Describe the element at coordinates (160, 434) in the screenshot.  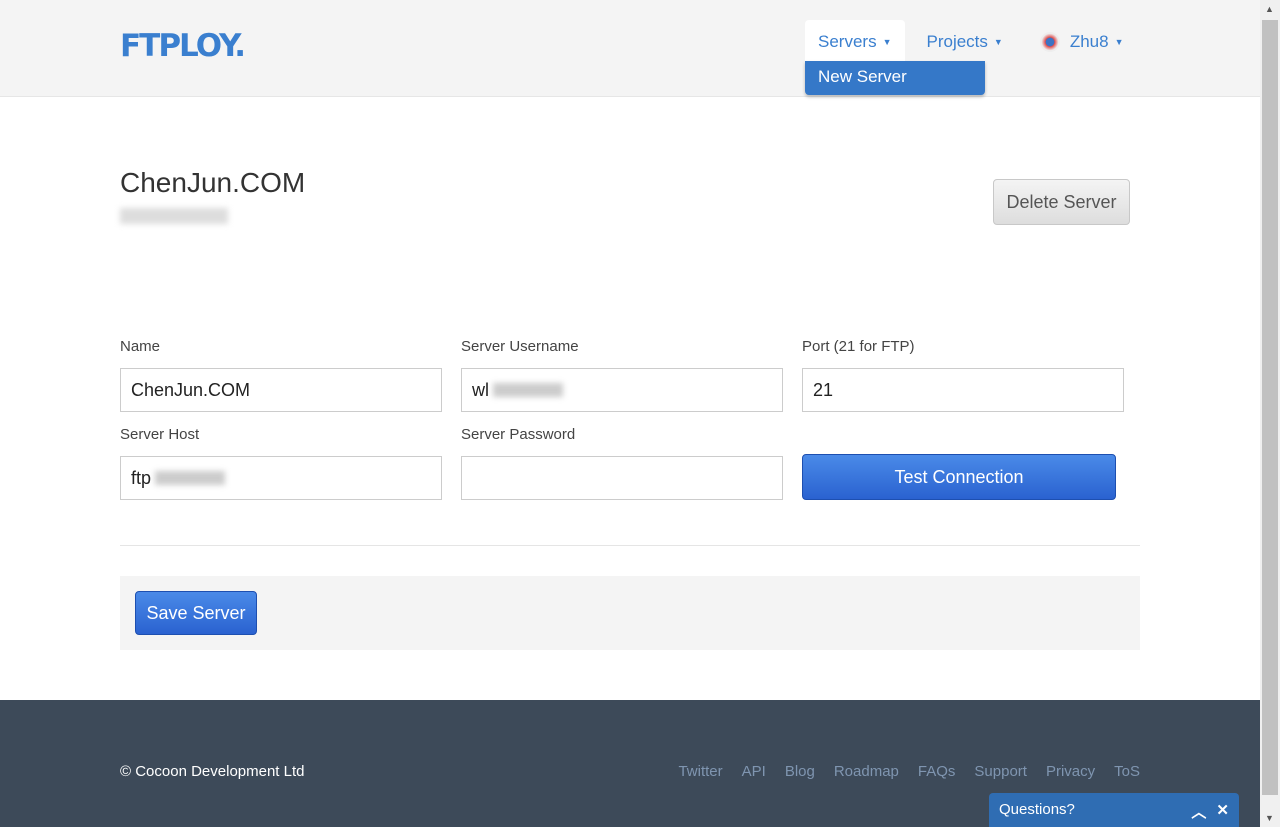
I see `host-label: Server Host` at that location.